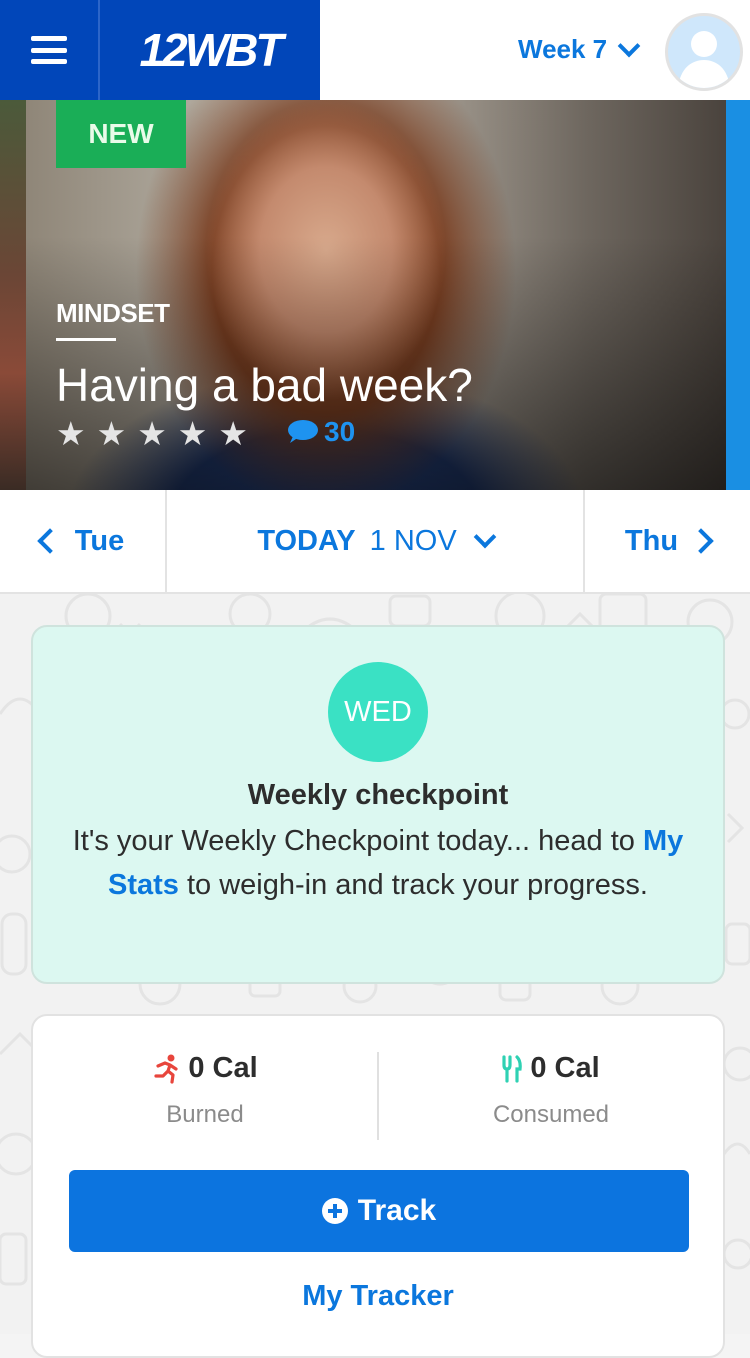  I want to click on burned-value: 0 Cal, so click(223, 1068).